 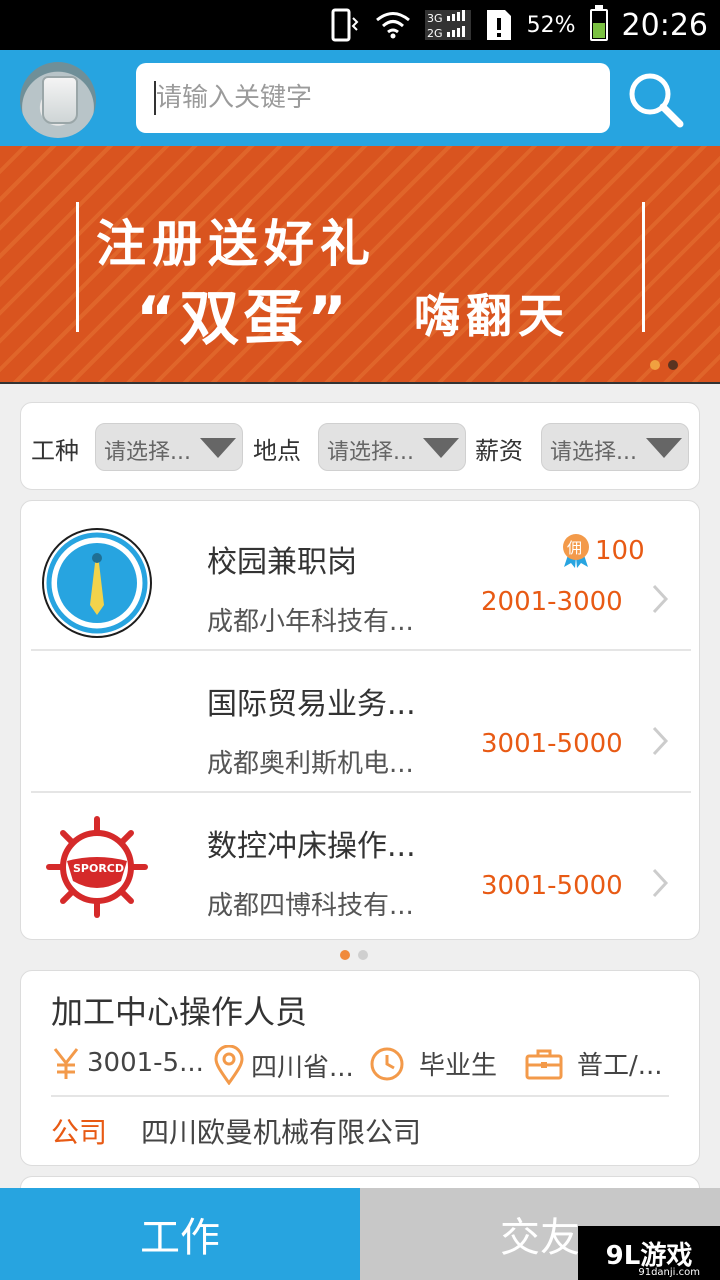 I want to click on job-item: 校园兼职岗 成都小年科技有... 佣 100 2001-3000, so click(x=361, y=580).